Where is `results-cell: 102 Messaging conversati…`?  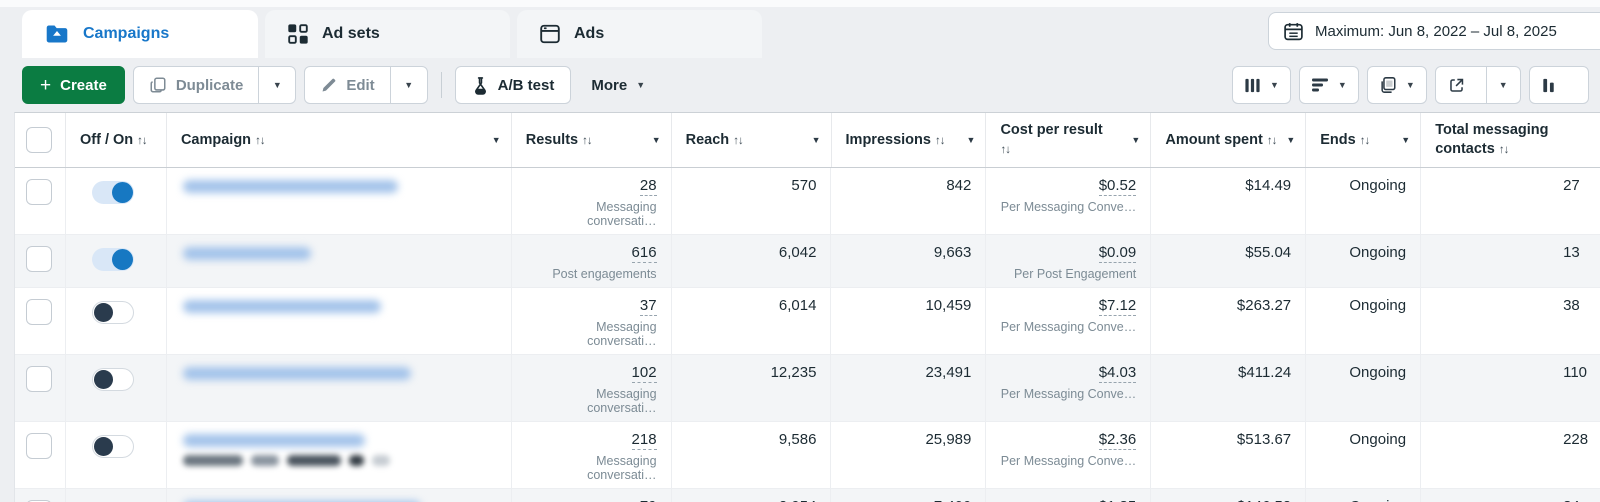
results-cell: 102 Messaging conversati… is located at coordinates (590, 388).